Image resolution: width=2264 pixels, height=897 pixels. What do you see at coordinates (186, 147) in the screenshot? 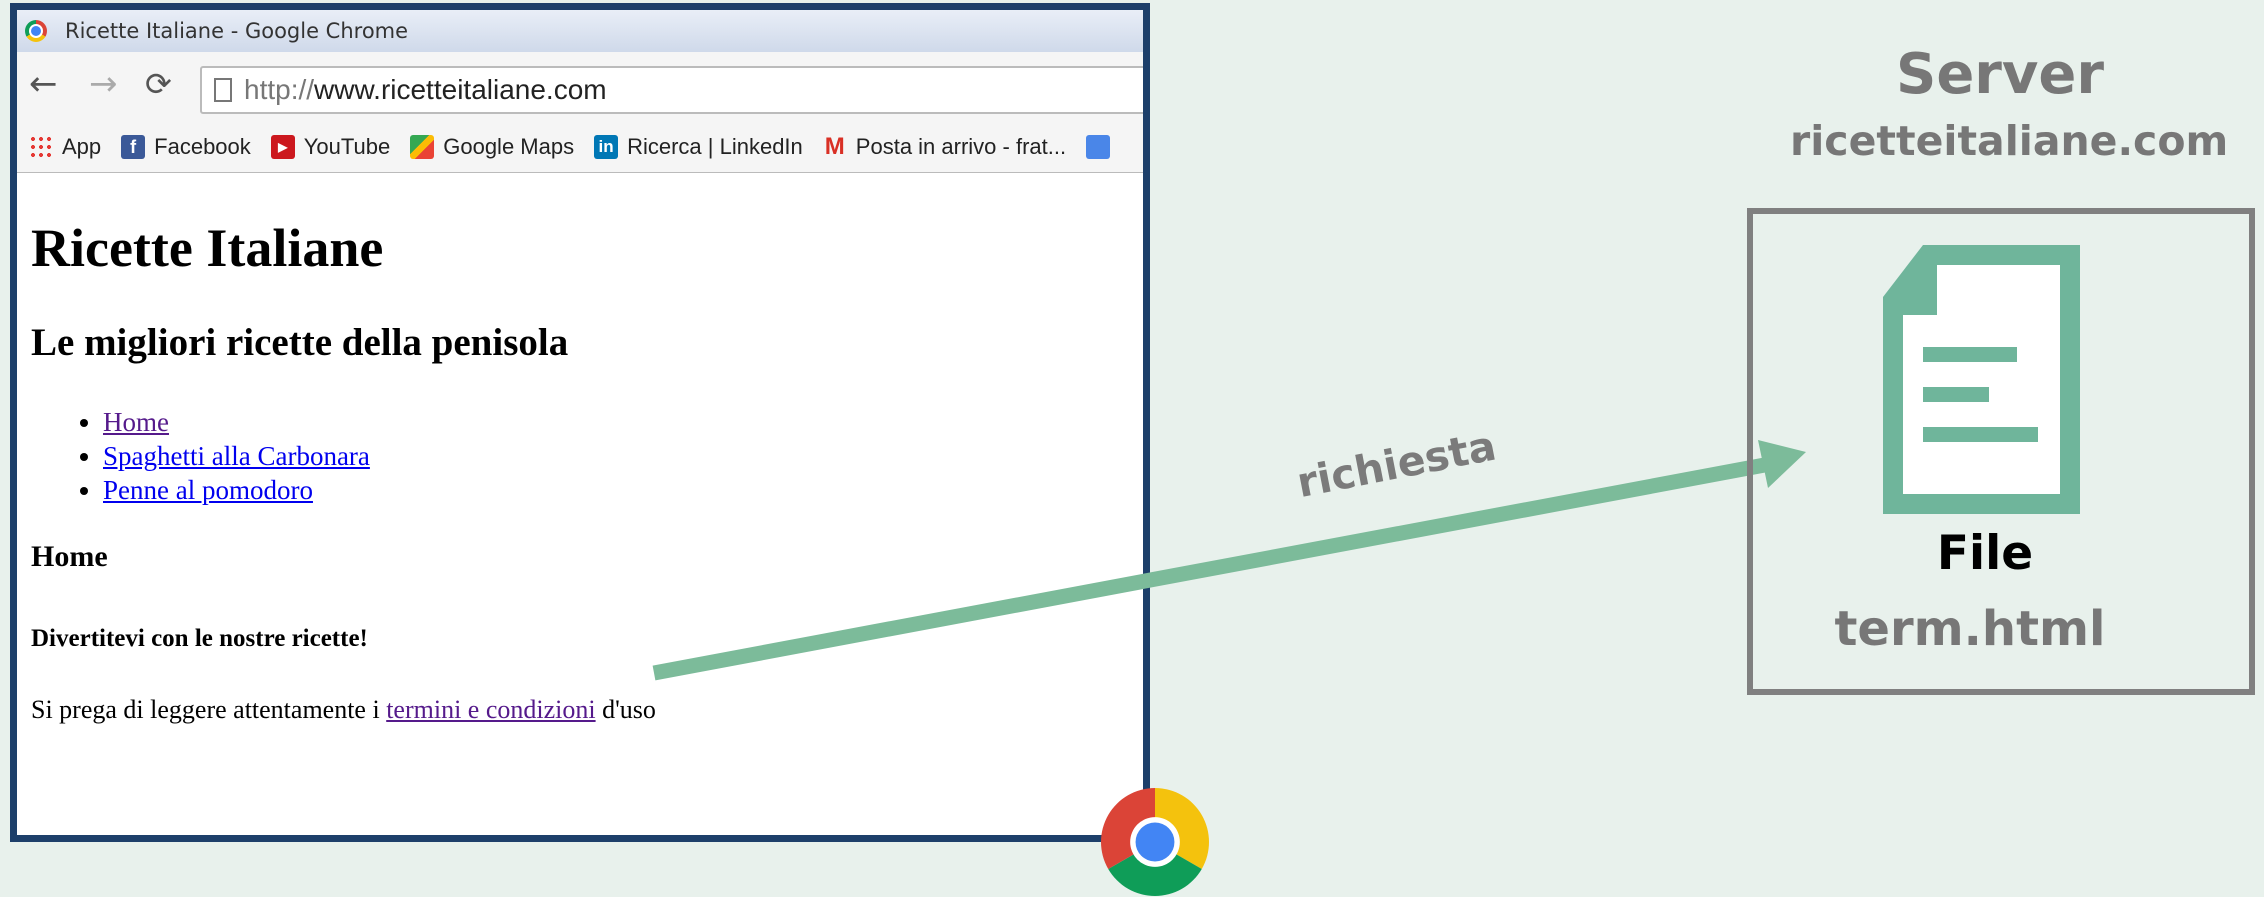
I see `bookmark-facebook: f Facebook` at bounding box center [186, 147].